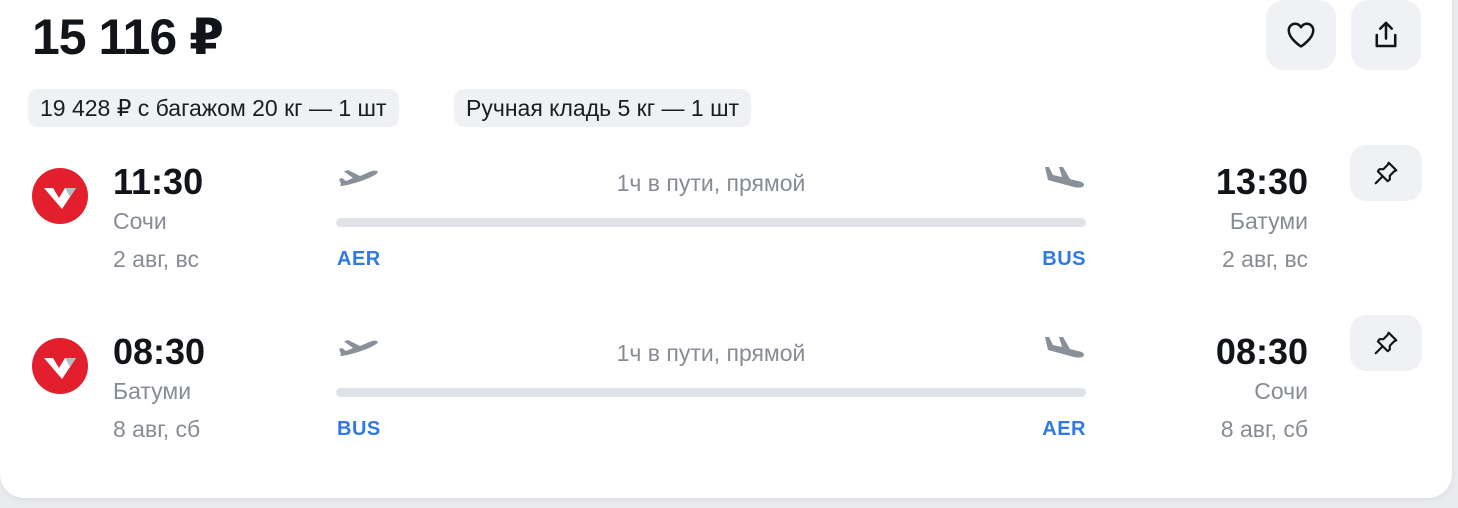 The height and width of the screenshot is (508, 1458). Describe the element at coordinates (1261, 351) in the screenshot. I see `arrival-time: 08:30` at that location.